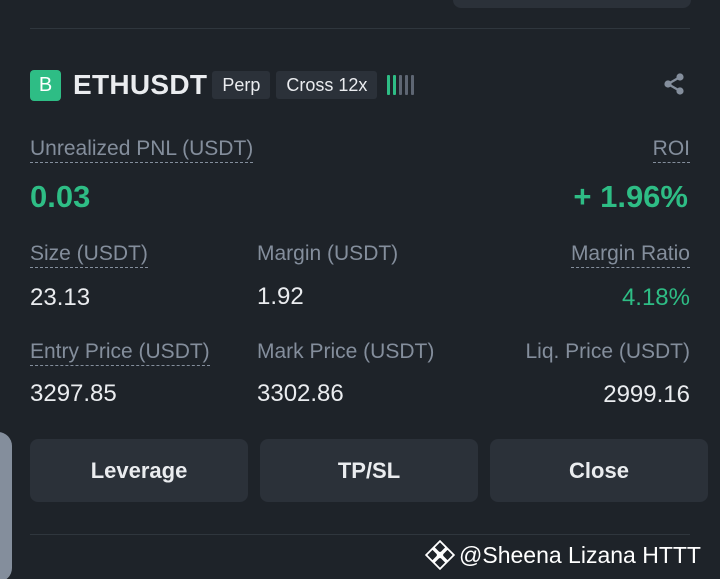  What do you see at coordinates (630, 196) in the screenshot?
I see `roi-value: + 1.96%` at bounding box center [630, 196].